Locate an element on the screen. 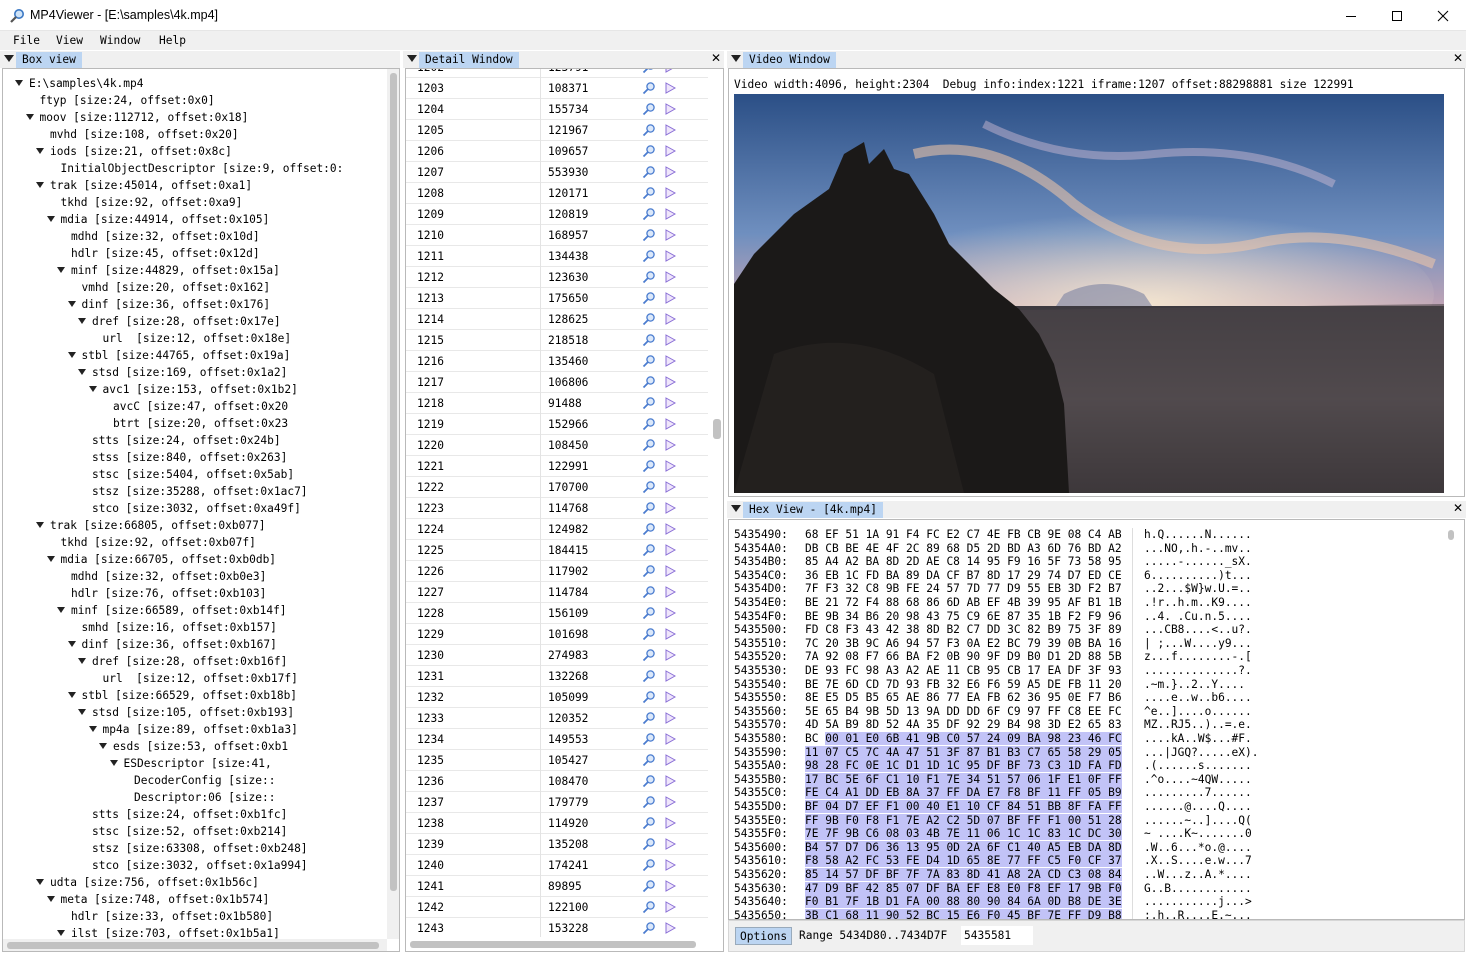  menu-view: View is located at coordinates (69, 40).